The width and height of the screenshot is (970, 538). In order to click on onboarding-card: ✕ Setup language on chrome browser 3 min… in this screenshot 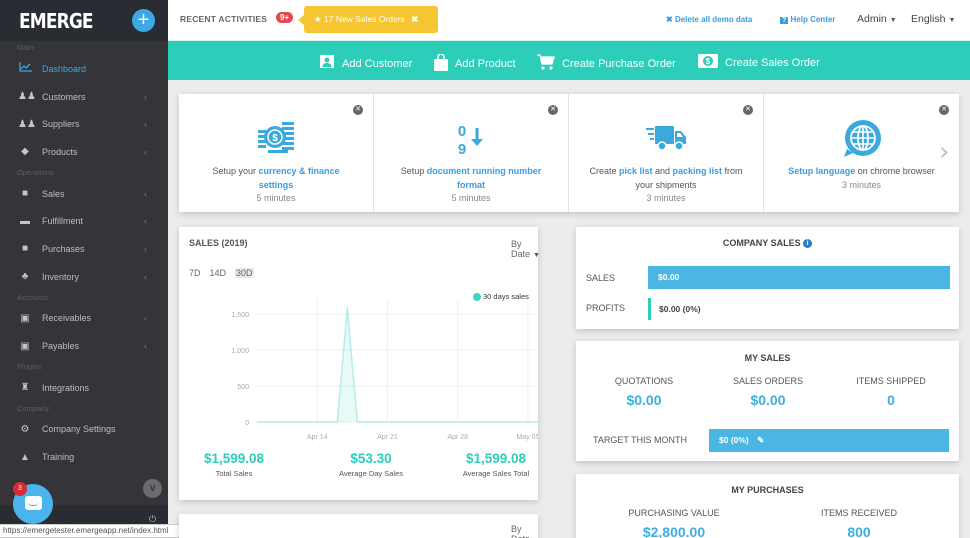, I will do `click(861, 153)`.